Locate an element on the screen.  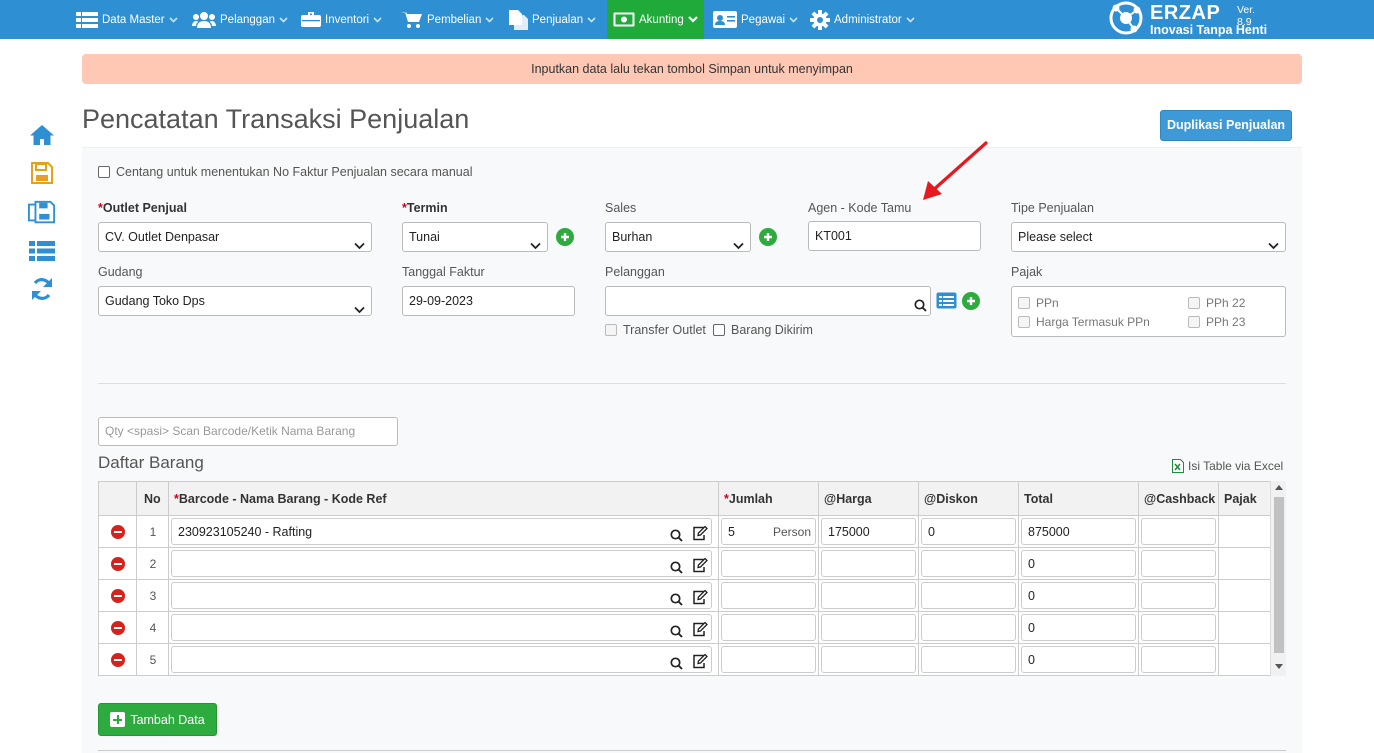
nav-pelanggan: Pelanggan is located at coordinates (240, 19).